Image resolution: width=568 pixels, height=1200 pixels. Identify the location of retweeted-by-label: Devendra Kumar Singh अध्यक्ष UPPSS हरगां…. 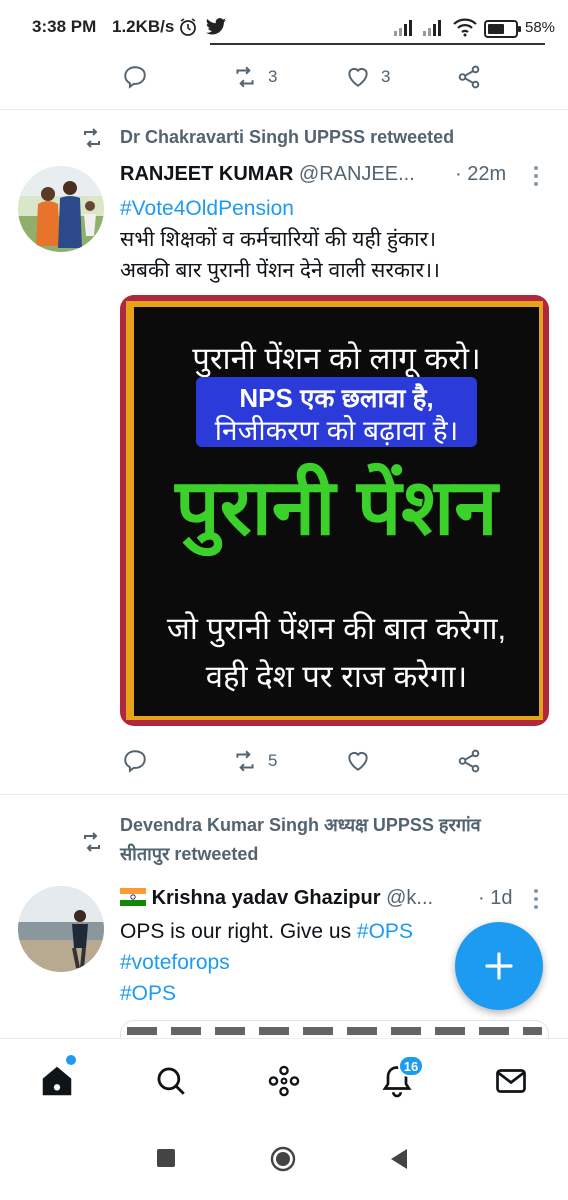
(300, 840).